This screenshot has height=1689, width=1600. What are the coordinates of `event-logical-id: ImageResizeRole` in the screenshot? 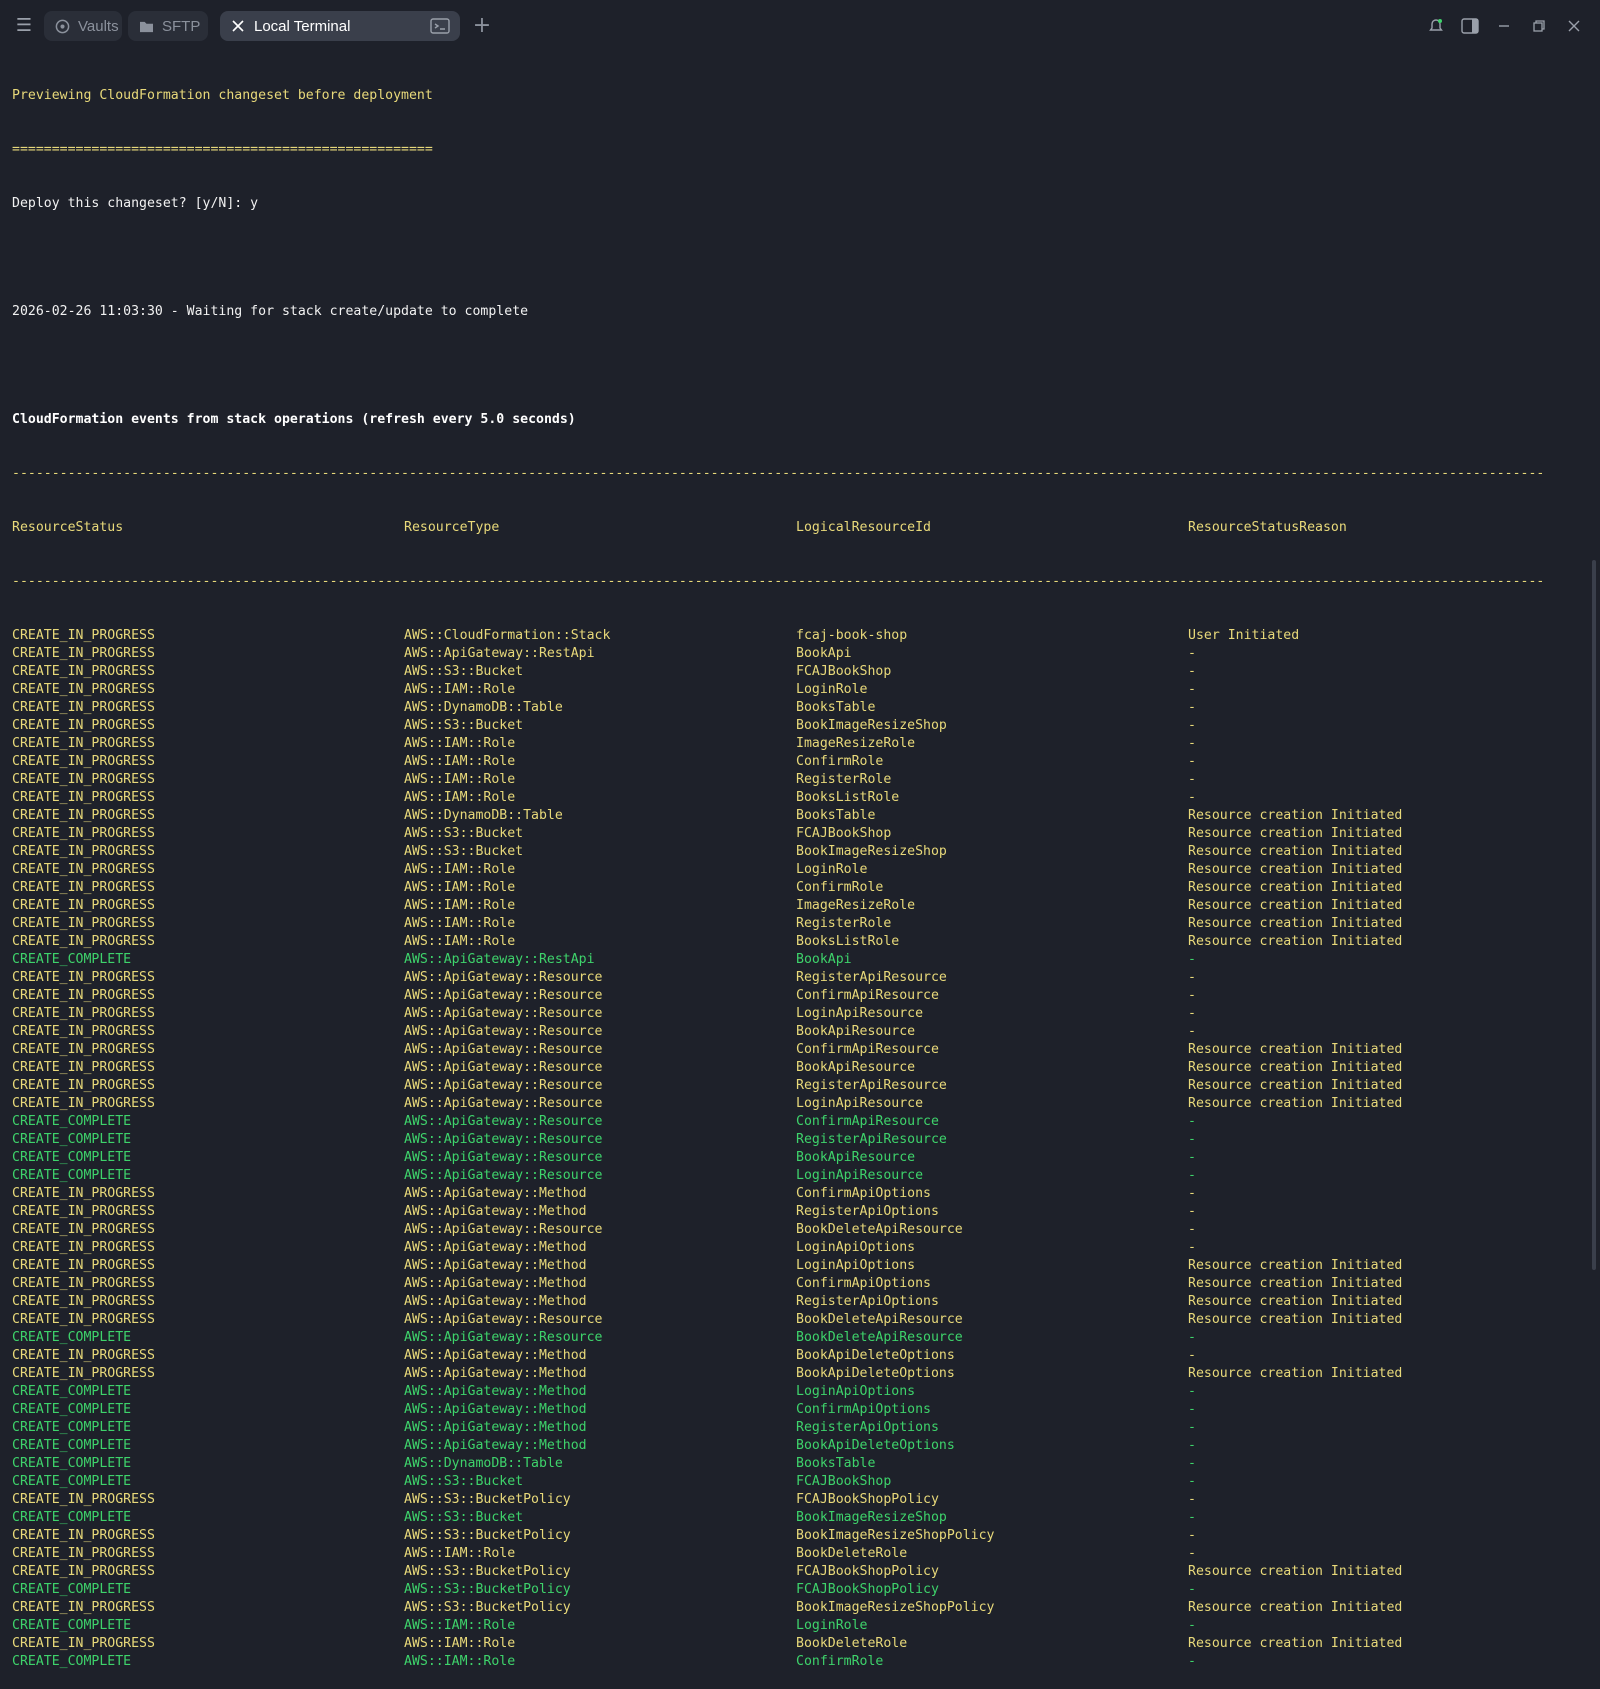 It's located at (856, 743).